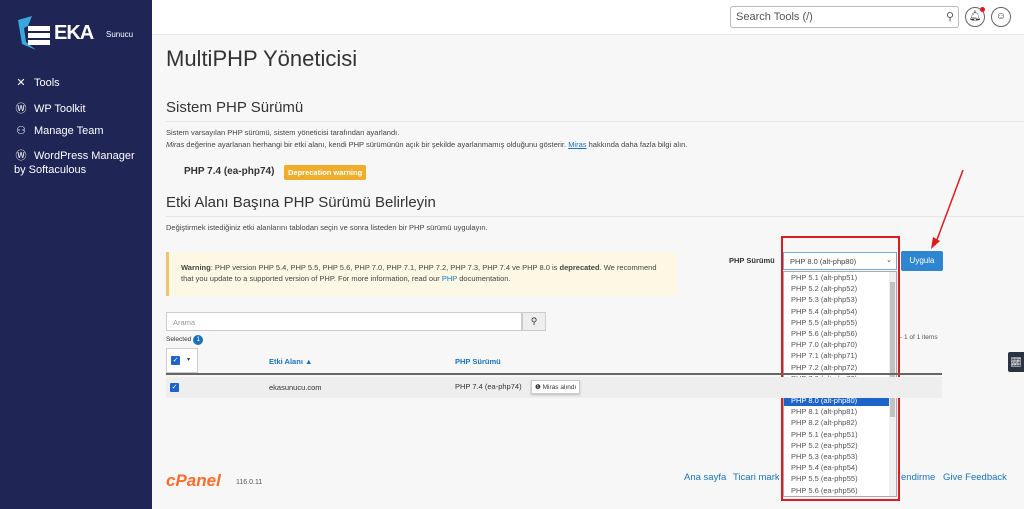 The image size is (1024, 509). Describe the element at coordinates (179, 339) in the screenshot. I see `label: Selected` at that location.